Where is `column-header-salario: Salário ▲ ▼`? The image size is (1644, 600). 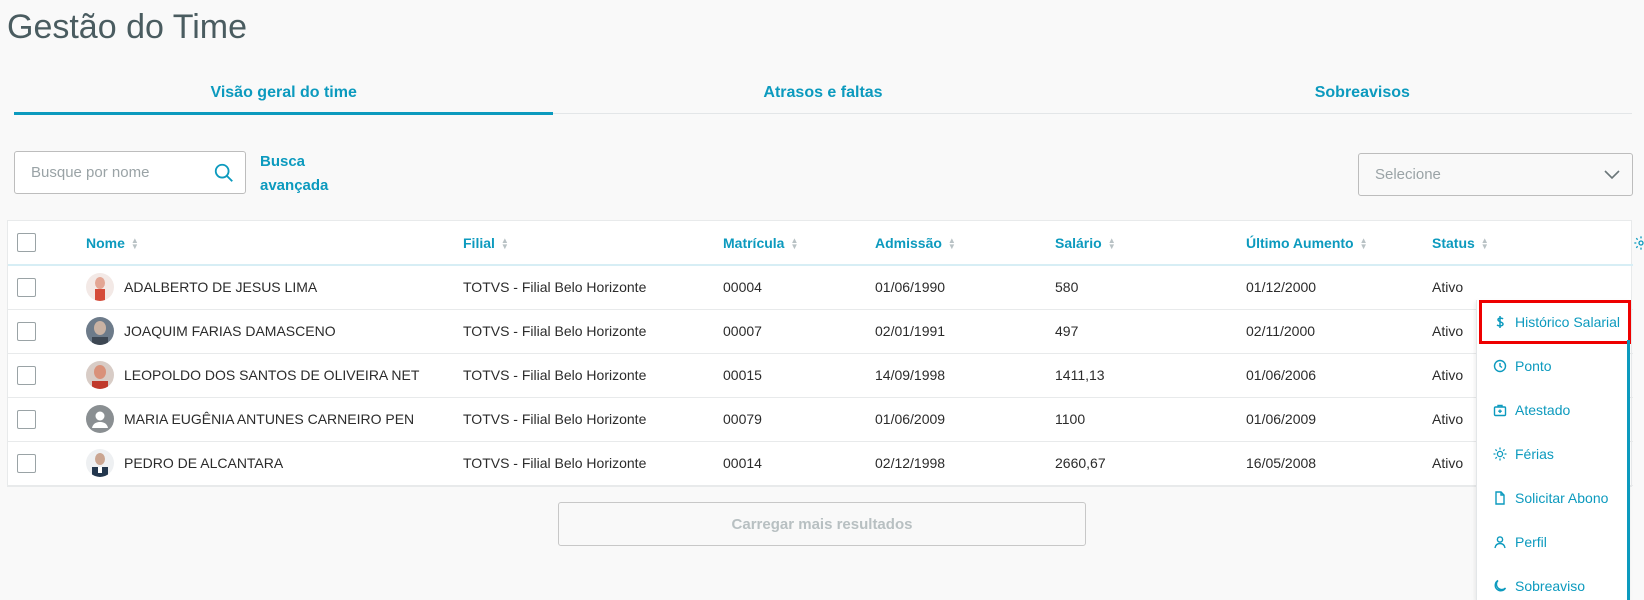 column-header-salario: Salário ▲ ▼ is located at coordinates (1150, 243).